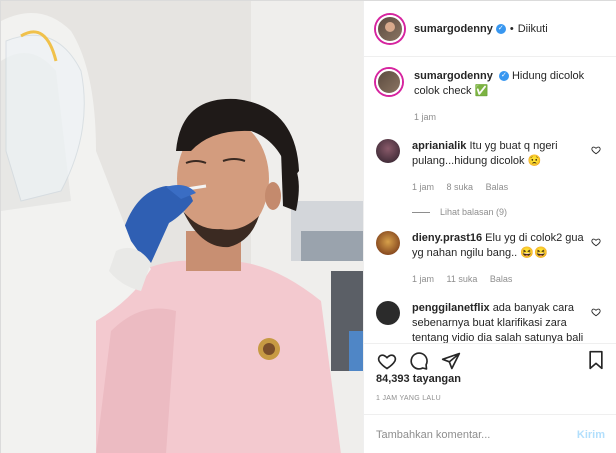  Describe the element at coordinates (481, 91) in the screenshot. I see `check-emoji-icon: ✅` at that location.